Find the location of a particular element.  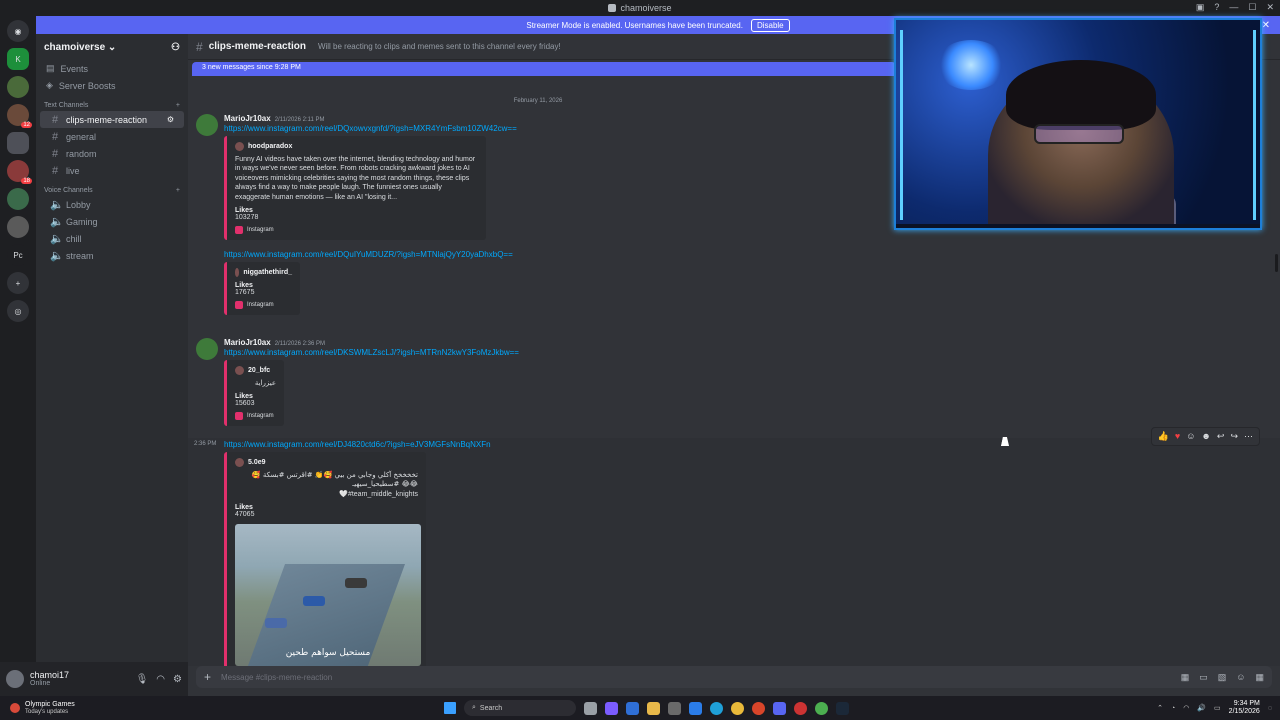

discord-home-icon: ◉ is located at coordinates (18, 31).